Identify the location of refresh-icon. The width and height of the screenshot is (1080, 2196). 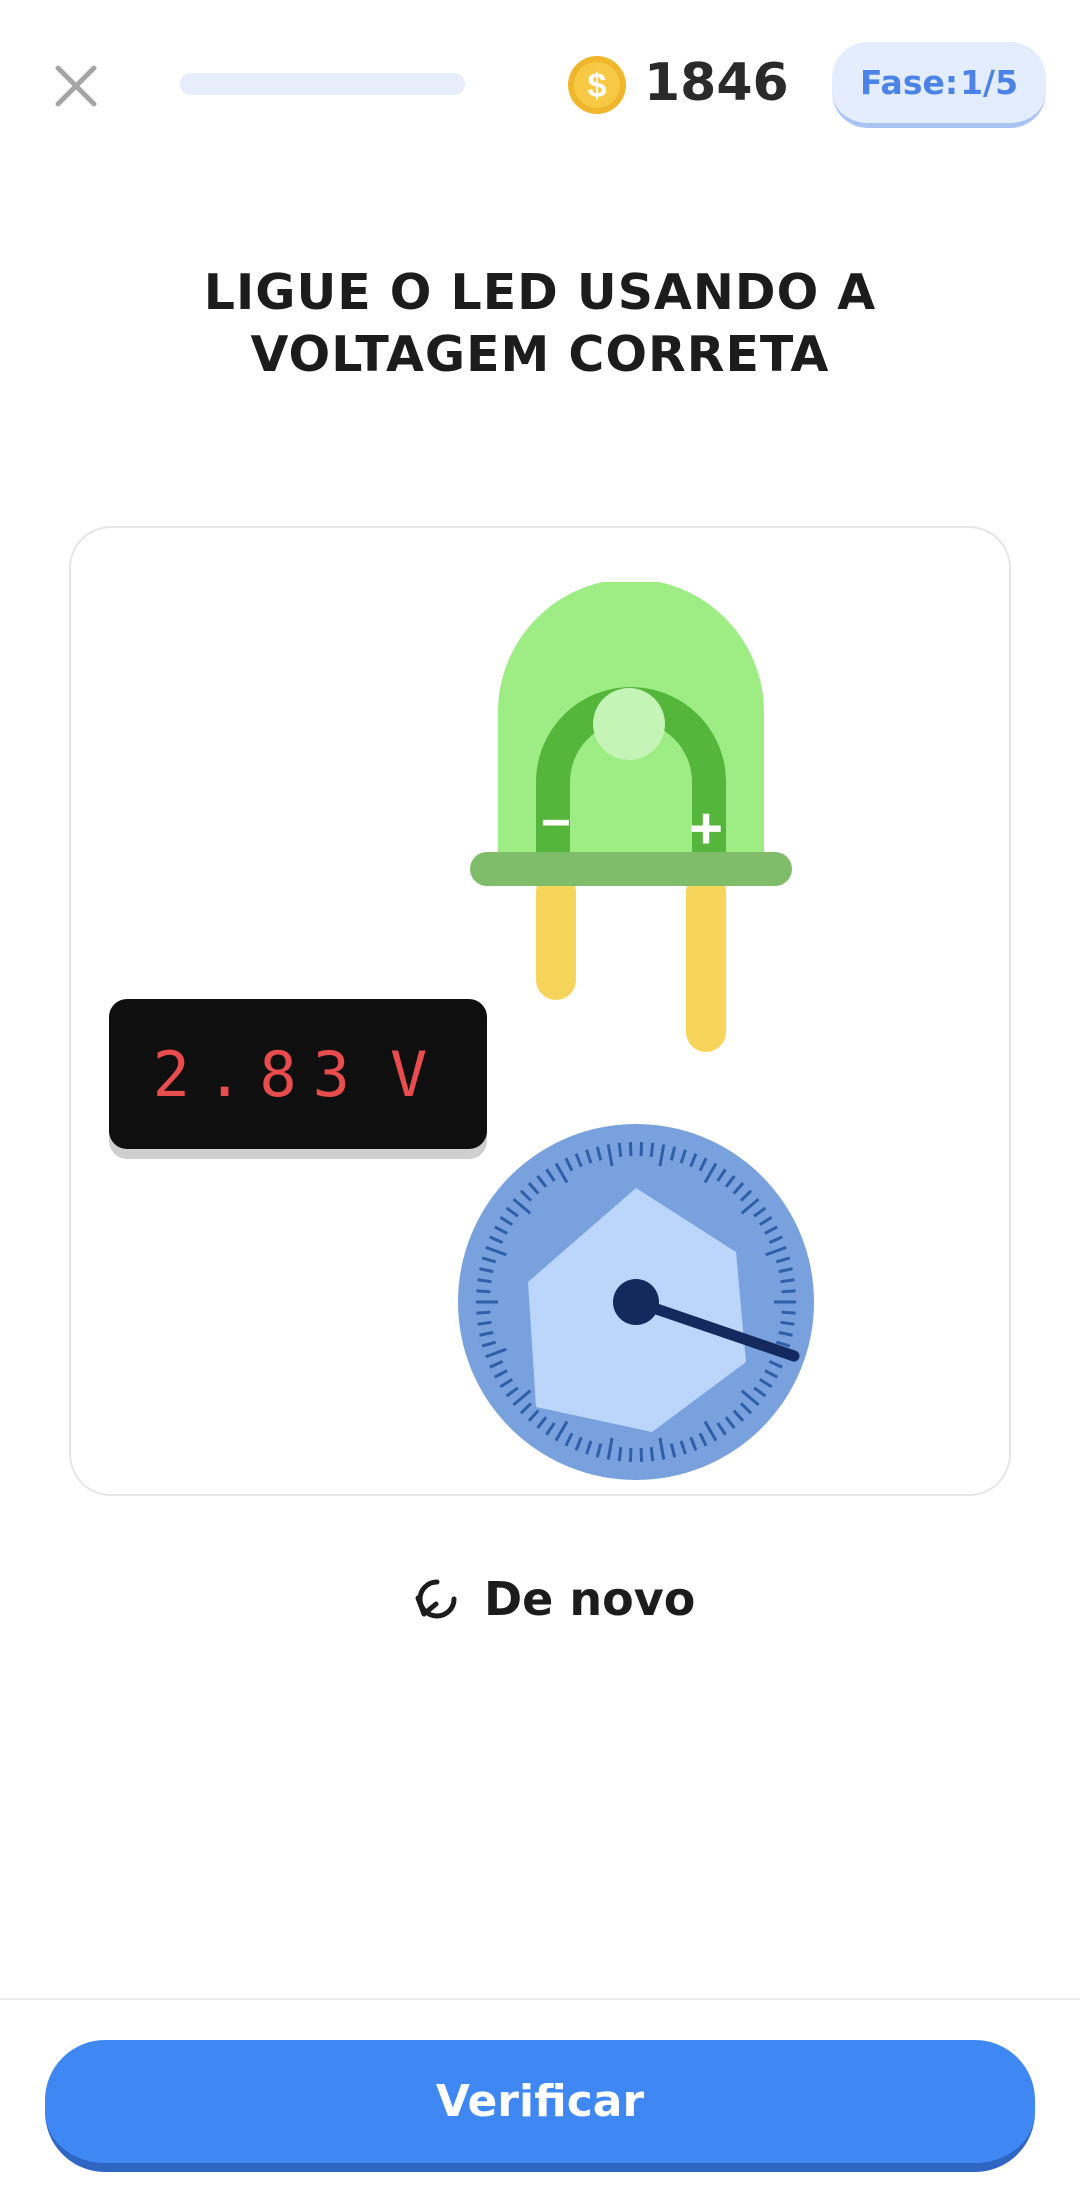
(436, 1599).